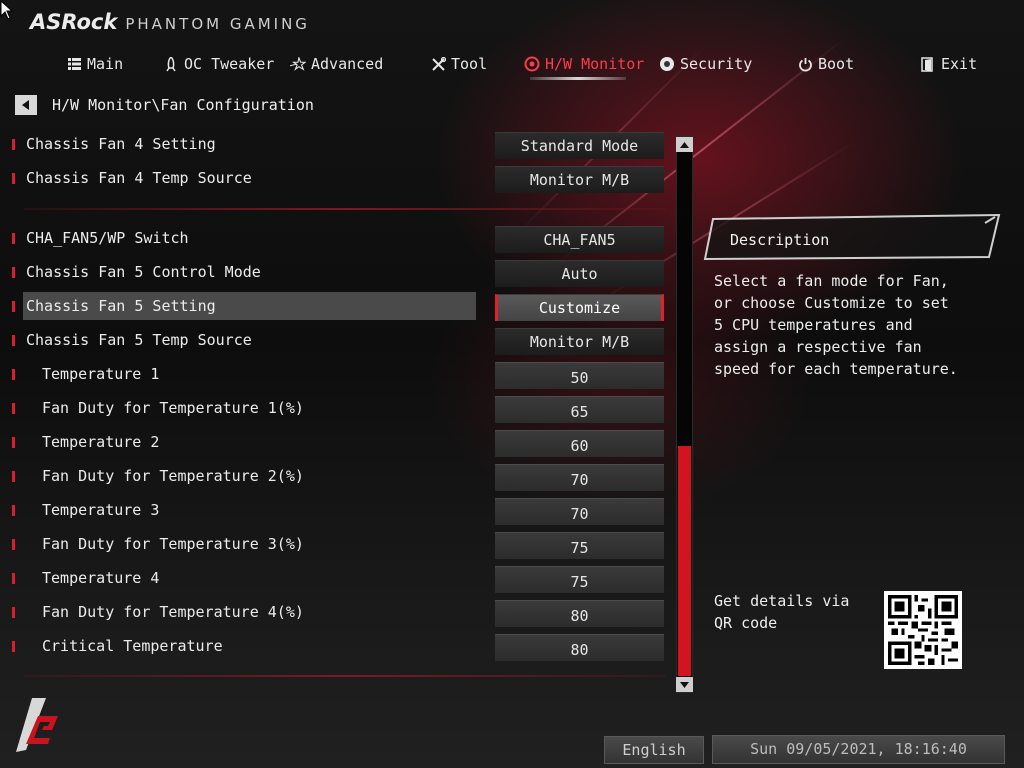 Image resolution: width=1024 pixels, height=768 pixels. I want to click on qr-code-icon, so click(923, 630).